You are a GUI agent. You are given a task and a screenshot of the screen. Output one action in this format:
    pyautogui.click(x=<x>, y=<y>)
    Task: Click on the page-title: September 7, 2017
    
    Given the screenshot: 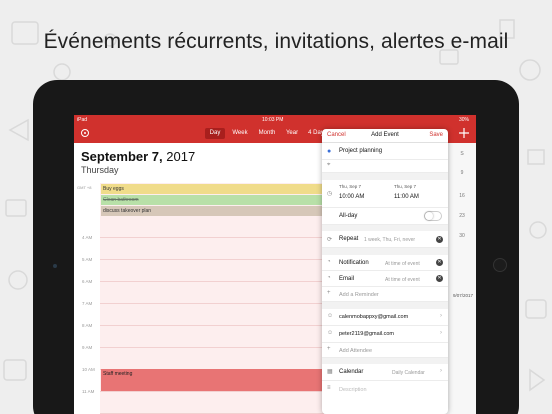 What is the action you would take?
    pyautogui.click(x=138, y=156)
    